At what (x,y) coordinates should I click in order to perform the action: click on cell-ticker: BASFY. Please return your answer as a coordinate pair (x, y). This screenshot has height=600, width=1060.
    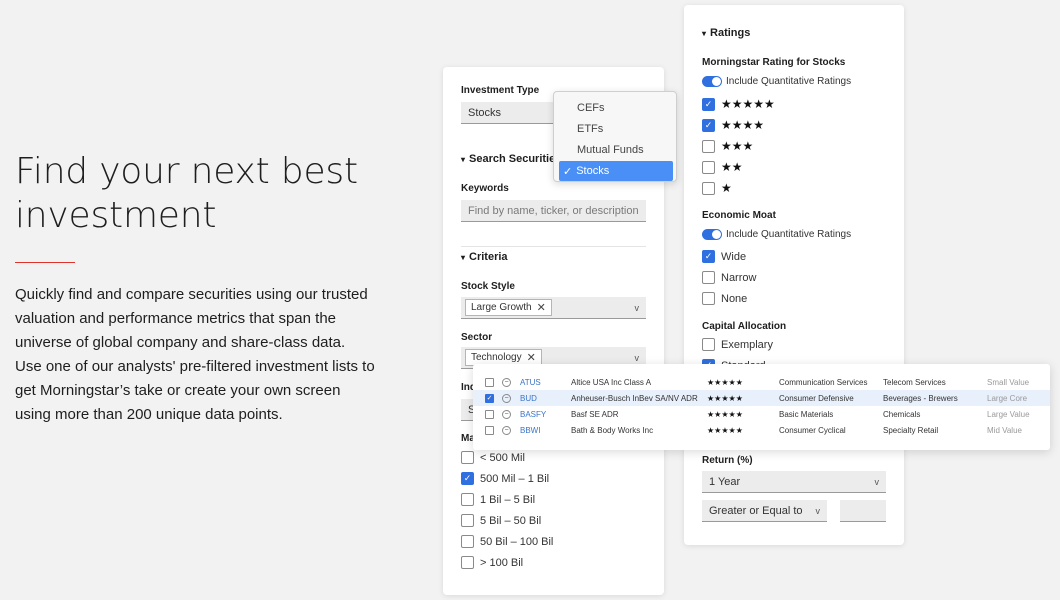
    Looking at the image, I should click on (533, 414).